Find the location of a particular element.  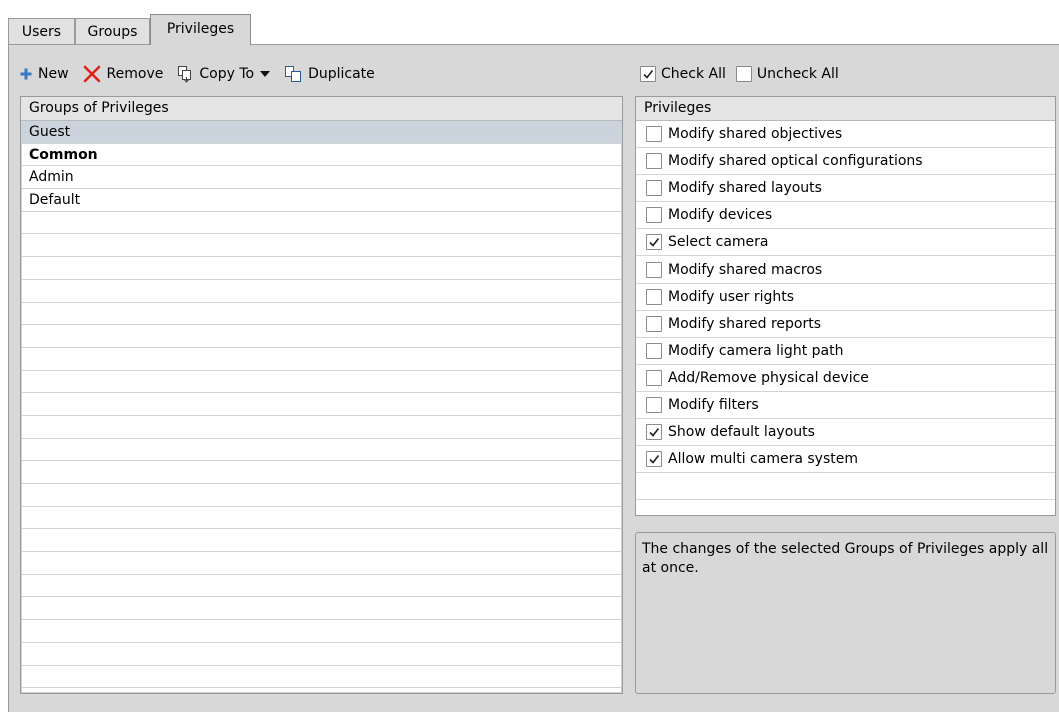

privilege-row: Add/Remove physical device is located at coordinates (845, 378).